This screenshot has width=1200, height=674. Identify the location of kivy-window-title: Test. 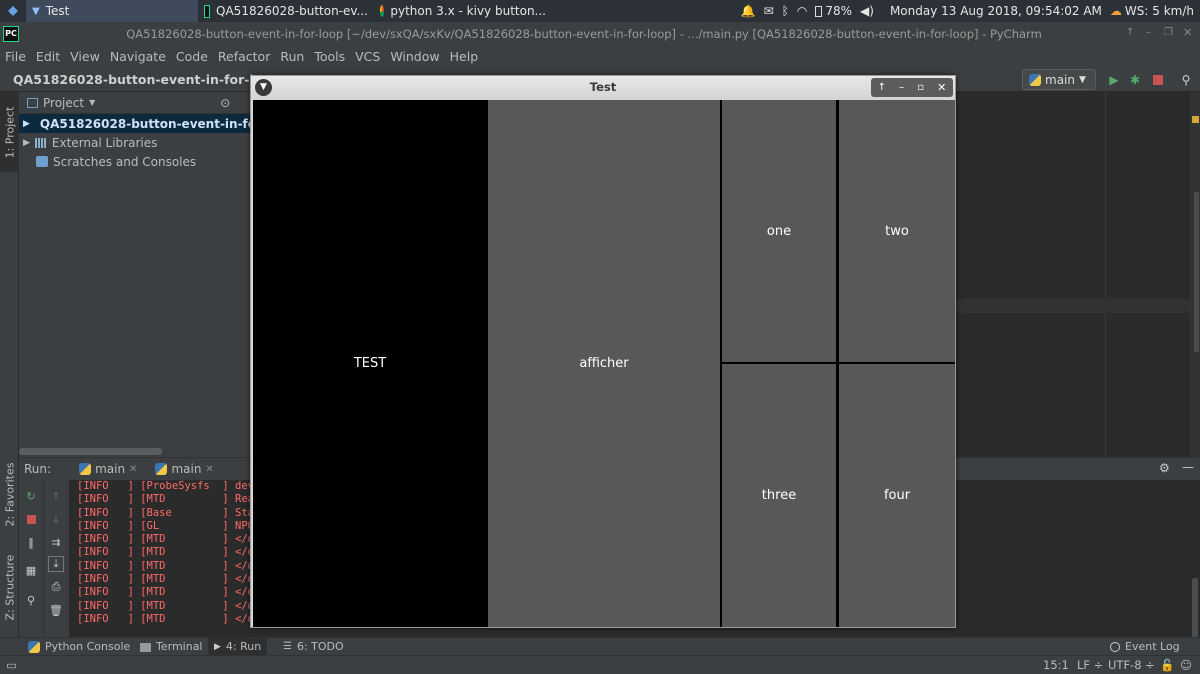
(603, 87).